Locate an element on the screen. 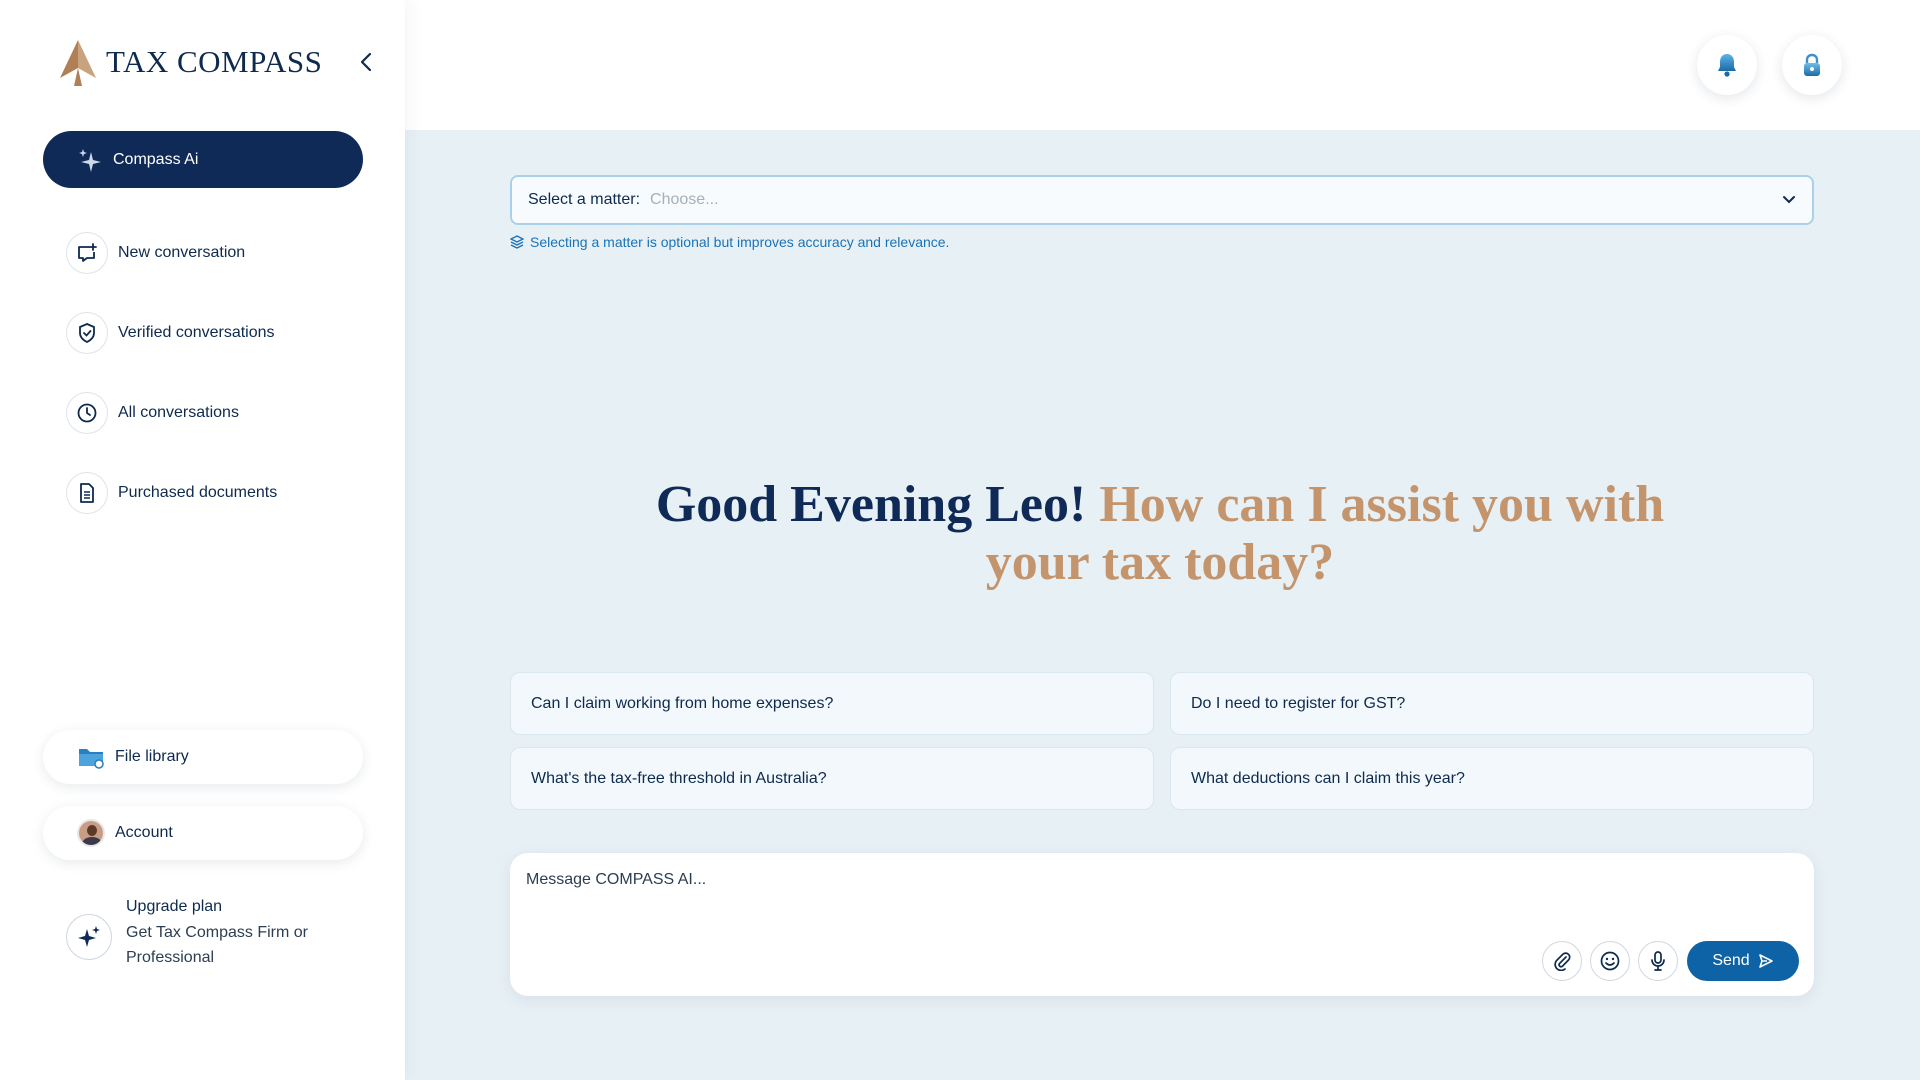 Image resolution: width=1920 pixels, height=1080 pixels. suggestion-card: Can I claim working from home expenses? is located at coordinates (832, 703).